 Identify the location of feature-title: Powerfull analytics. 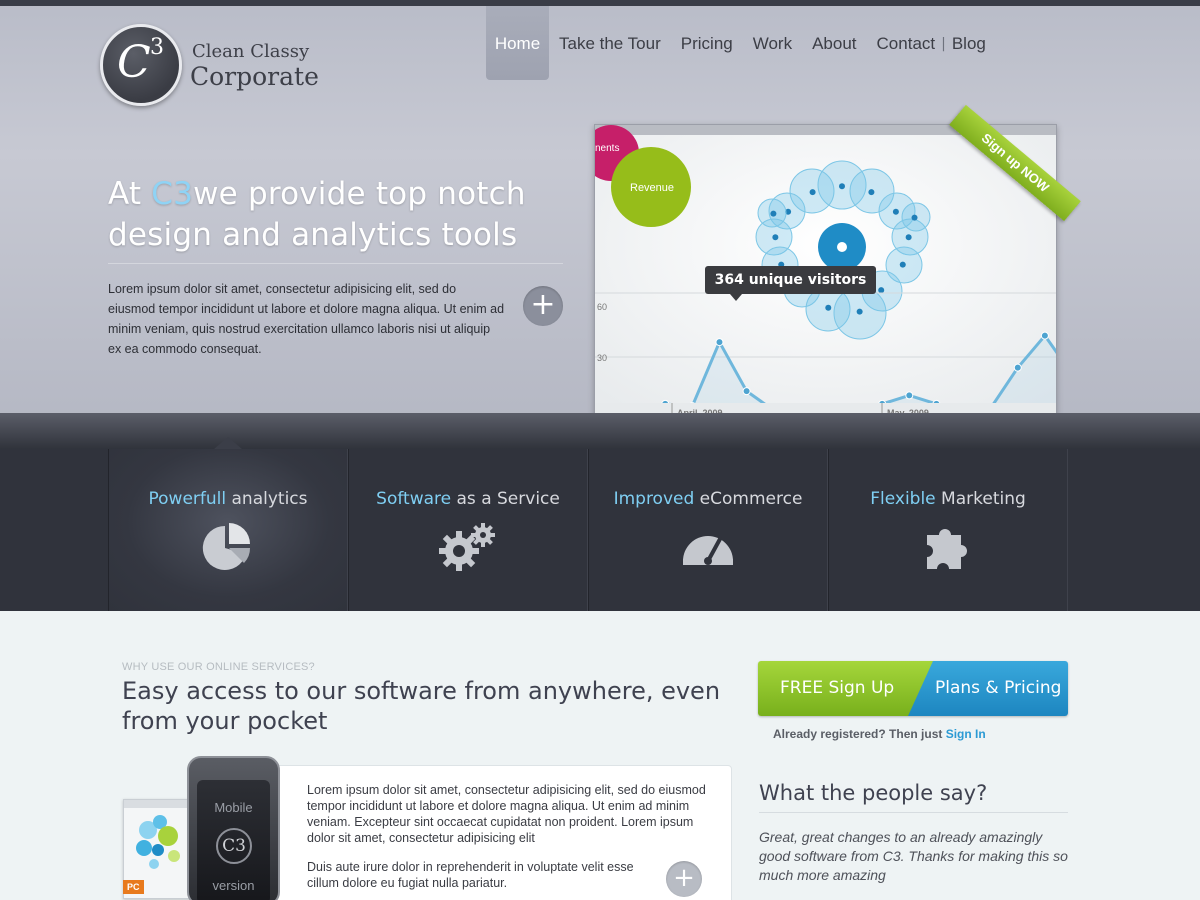
(228, 499).